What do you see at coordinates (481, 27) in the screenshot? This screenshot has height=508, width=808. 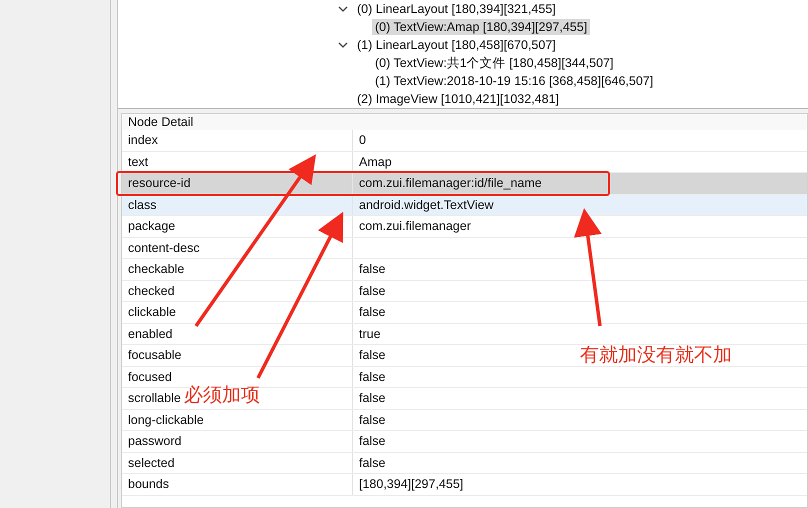 I see `tree-item: (0) TextView:Amap [180,394][297,455]` at bounding box center [481, 27].